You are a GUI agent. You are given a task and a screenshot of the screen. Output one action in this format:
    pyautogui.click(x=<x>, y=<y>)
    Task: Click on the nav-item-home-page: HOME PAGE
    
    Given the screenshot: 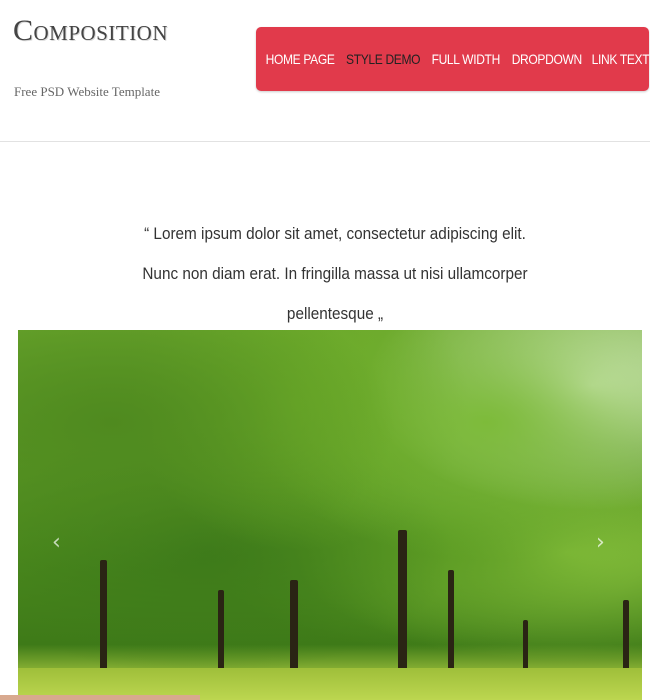 What is the action you would take?
    pyautogui.click(x=300, y=59)
    